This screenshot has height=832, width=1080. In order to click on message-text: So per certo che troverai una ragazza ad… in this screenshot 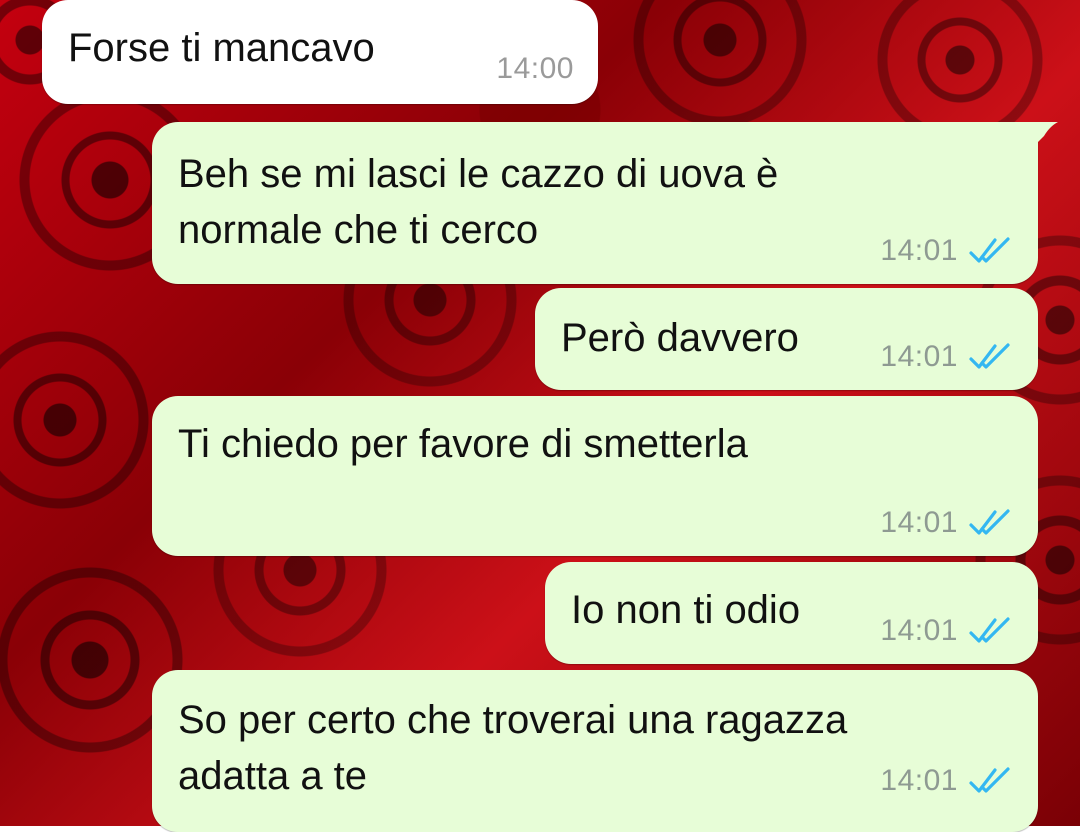, I will do `click(513, 748)`.